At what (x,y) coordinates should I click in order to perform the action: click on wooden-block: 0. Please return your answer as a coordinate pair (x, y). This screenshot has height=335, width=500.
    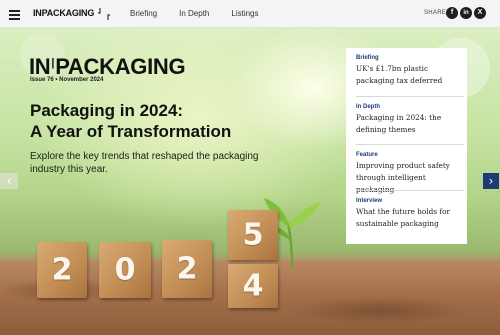
    Looking at the image, I should click on (125, 270).